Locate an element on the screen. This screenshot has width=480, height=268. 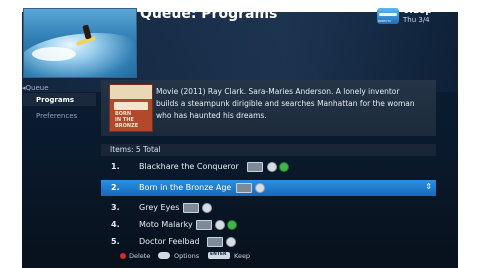
legend-delete: Delete is located at coordinates (140, 256).